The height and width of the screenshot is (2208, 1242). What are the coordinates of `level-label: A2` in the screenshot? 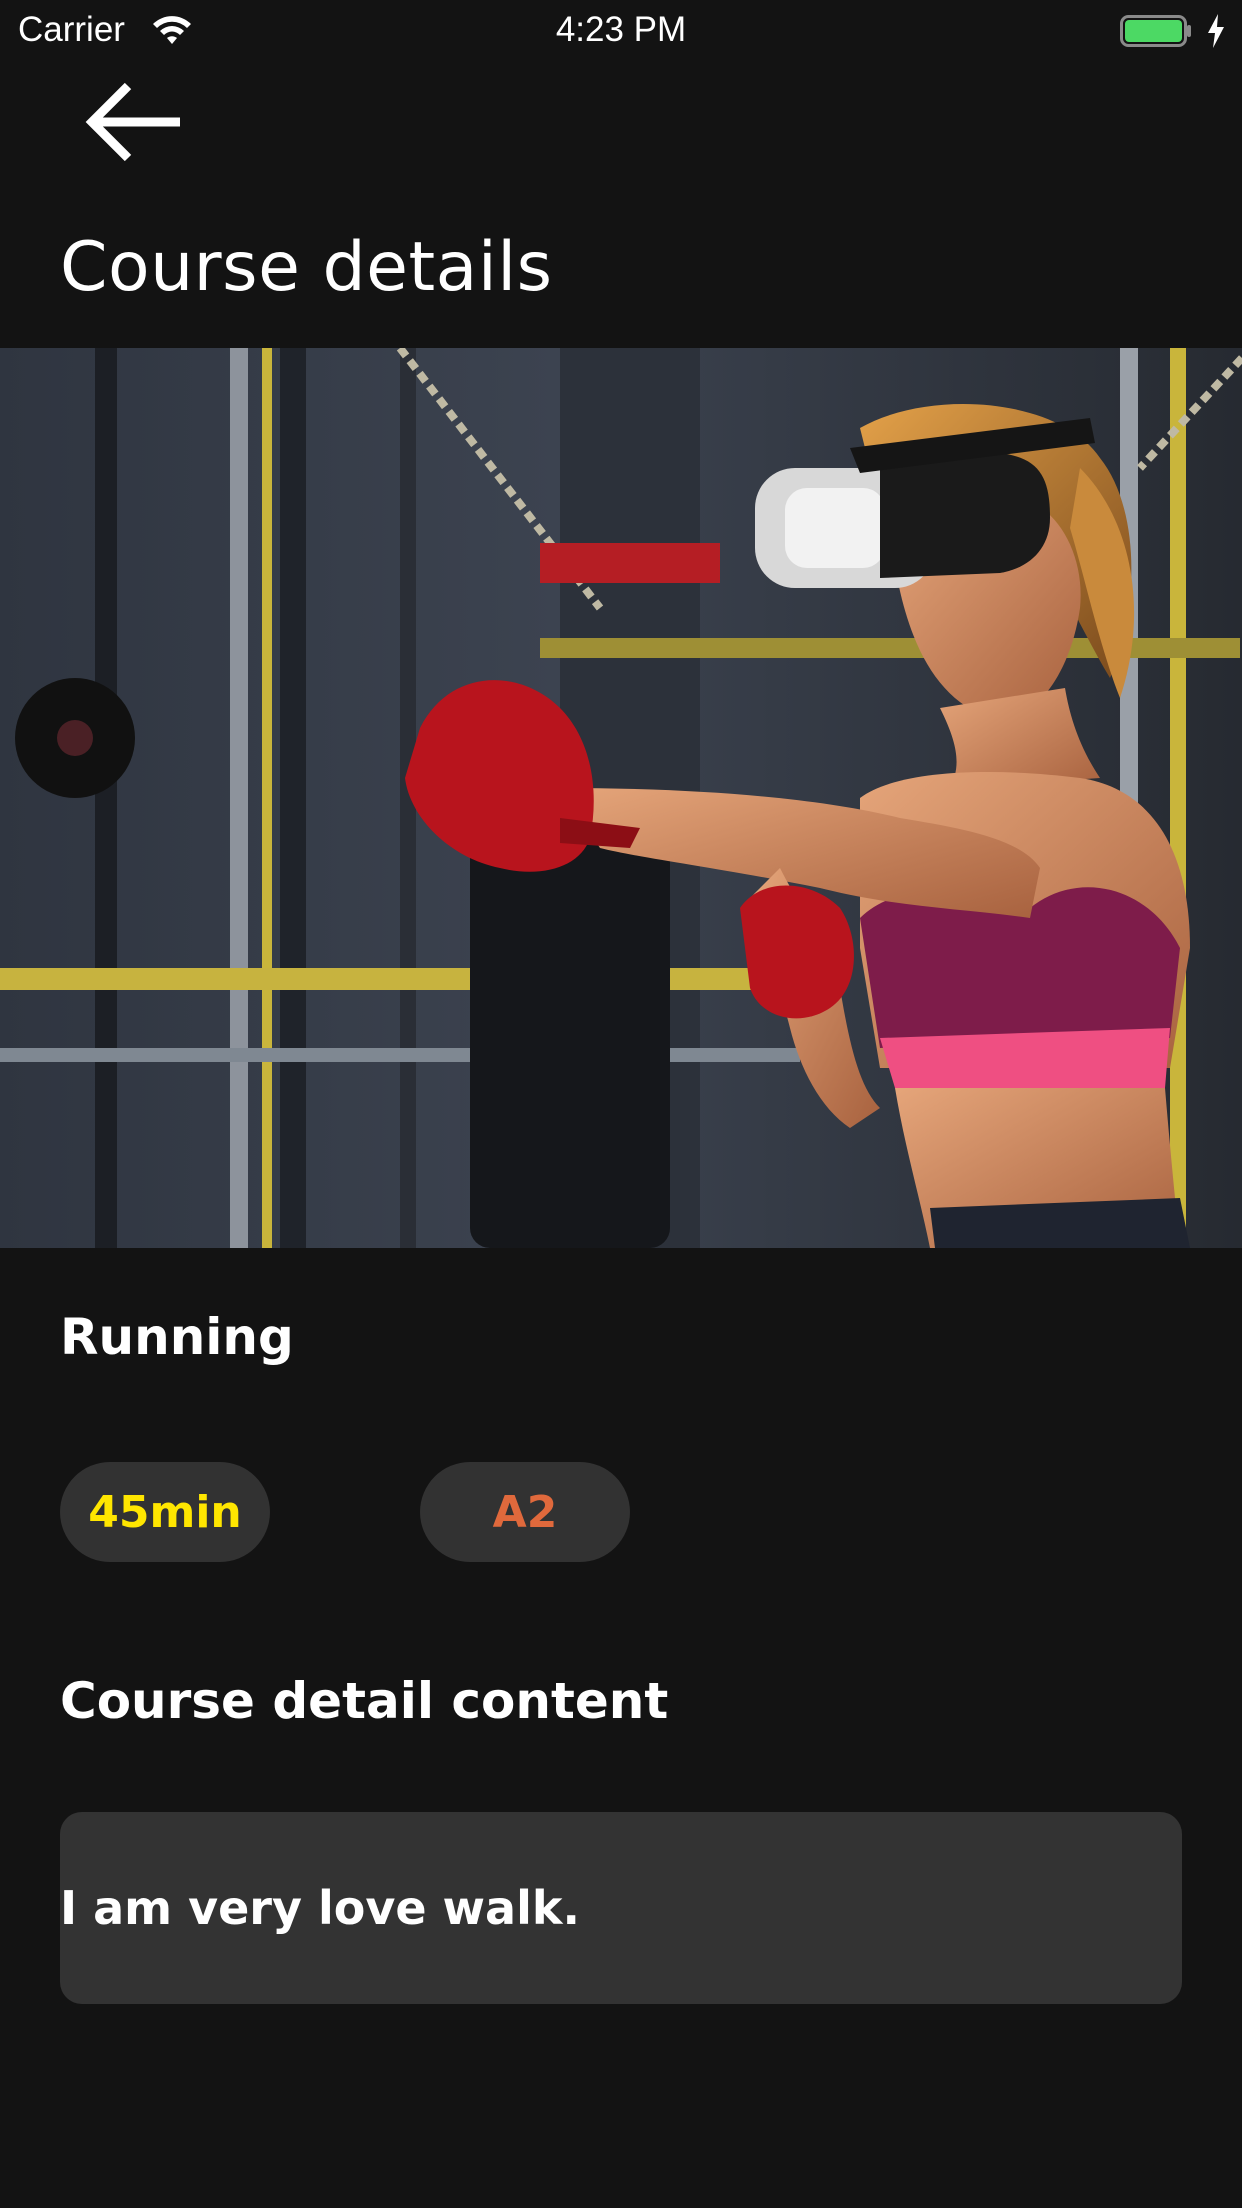 It's located at (525, 1512).